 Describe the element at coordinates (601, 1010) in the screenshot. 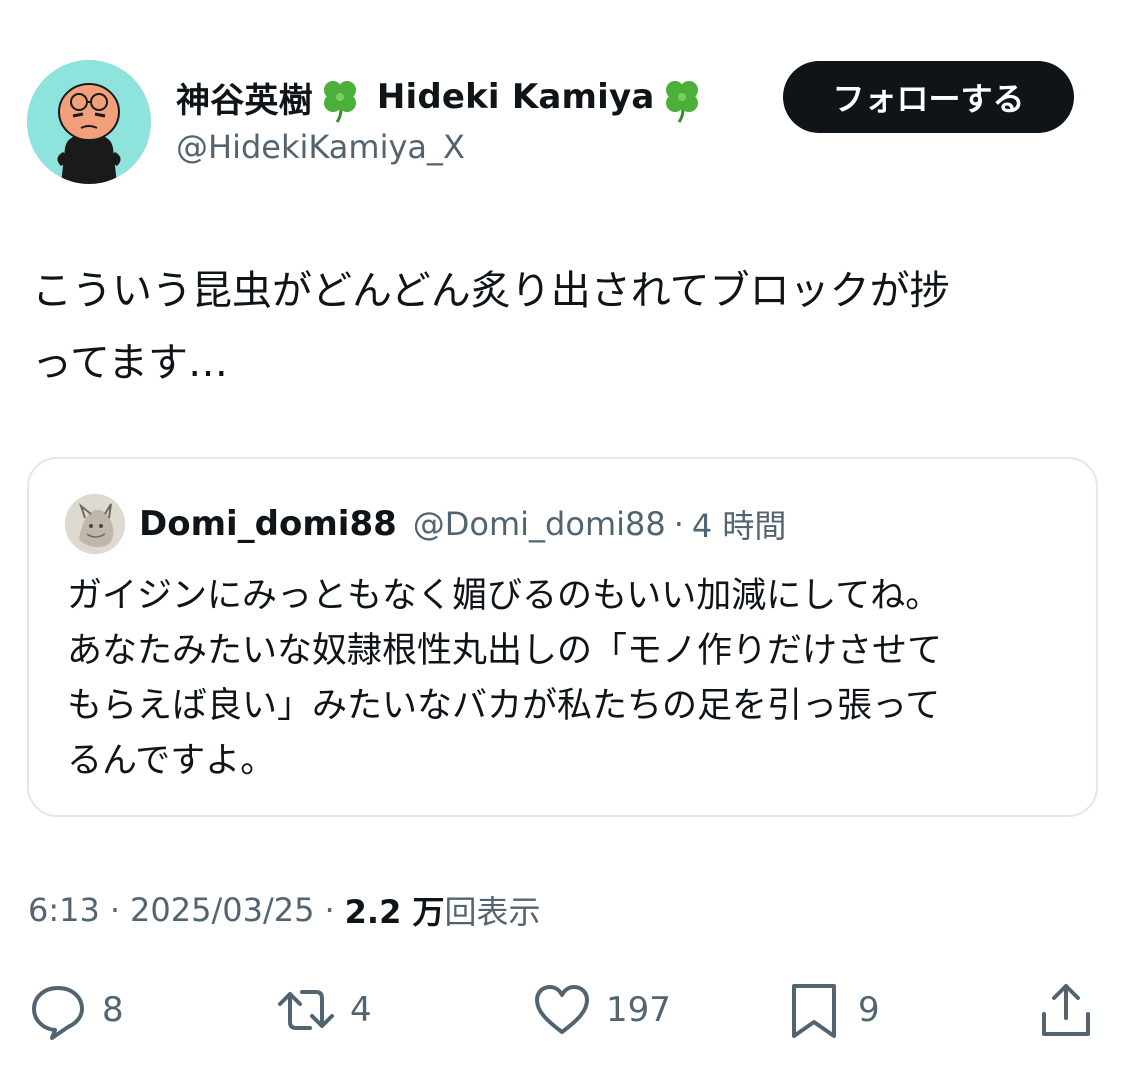

I see `like-button: 197` at that location.